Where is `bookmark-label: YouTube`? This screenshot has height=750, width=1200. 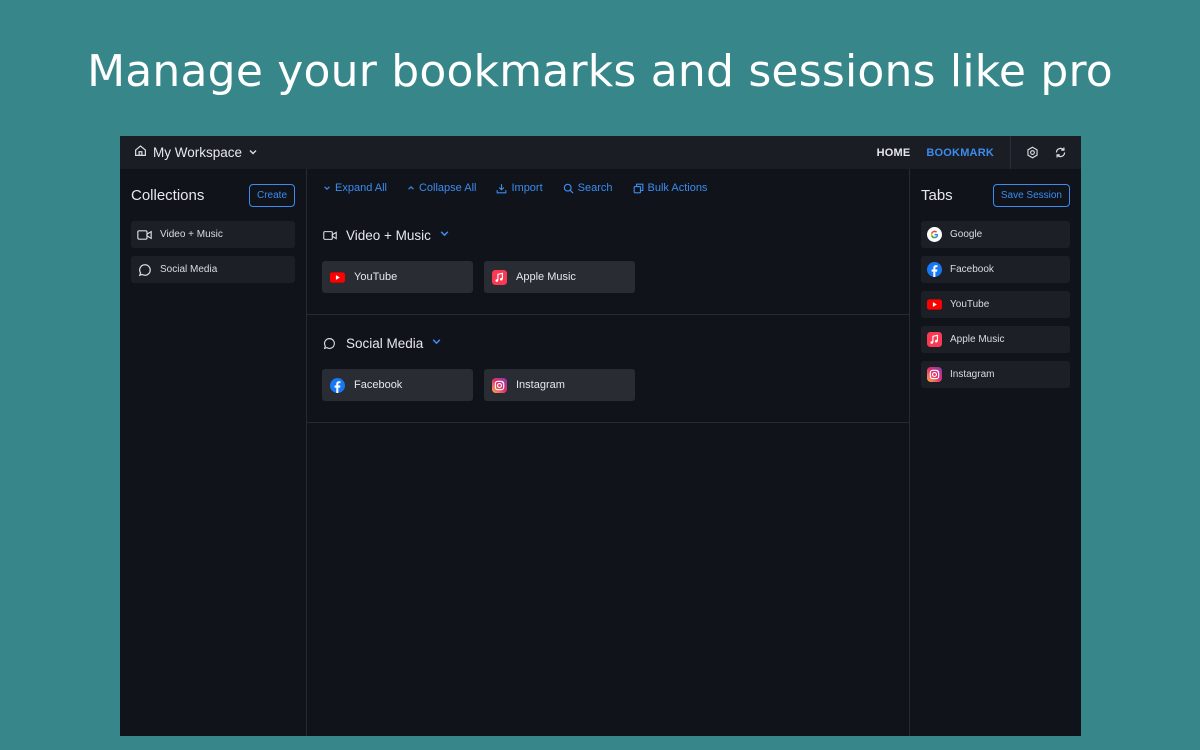 bookmark-label: YouTube is located at coordinates (376, 277).